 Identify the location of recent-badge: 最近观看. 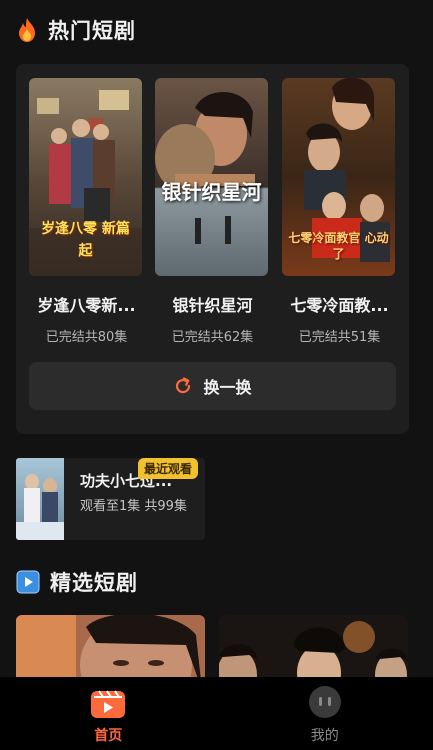
(168, 468).